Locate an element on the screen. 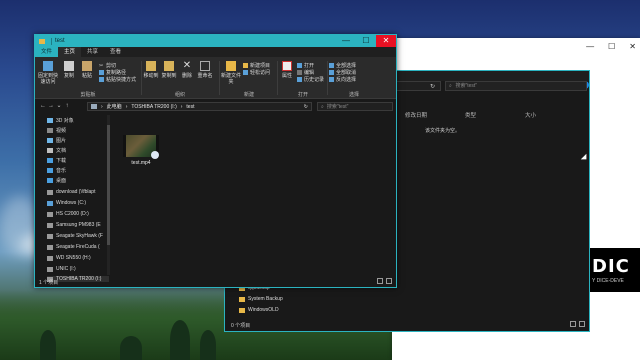 This screenshot has height=360, width=640. sidebar-item-drive-d: HS C2000 (D:) is located at coordinates (68, 214).